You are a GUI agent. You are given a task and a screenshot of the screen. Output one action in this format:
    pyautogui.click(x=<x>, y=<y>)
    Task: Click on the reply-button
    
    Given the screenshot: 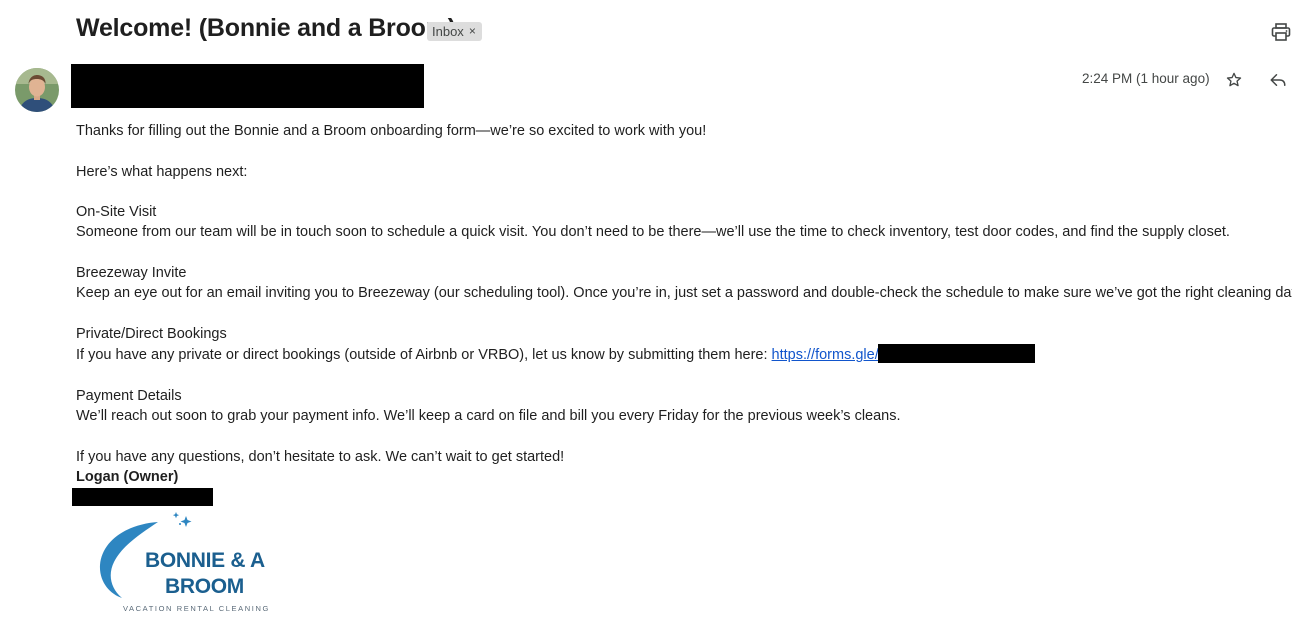 What is the action you would take?
    pyautogui.click(x=1278, y=80)
    